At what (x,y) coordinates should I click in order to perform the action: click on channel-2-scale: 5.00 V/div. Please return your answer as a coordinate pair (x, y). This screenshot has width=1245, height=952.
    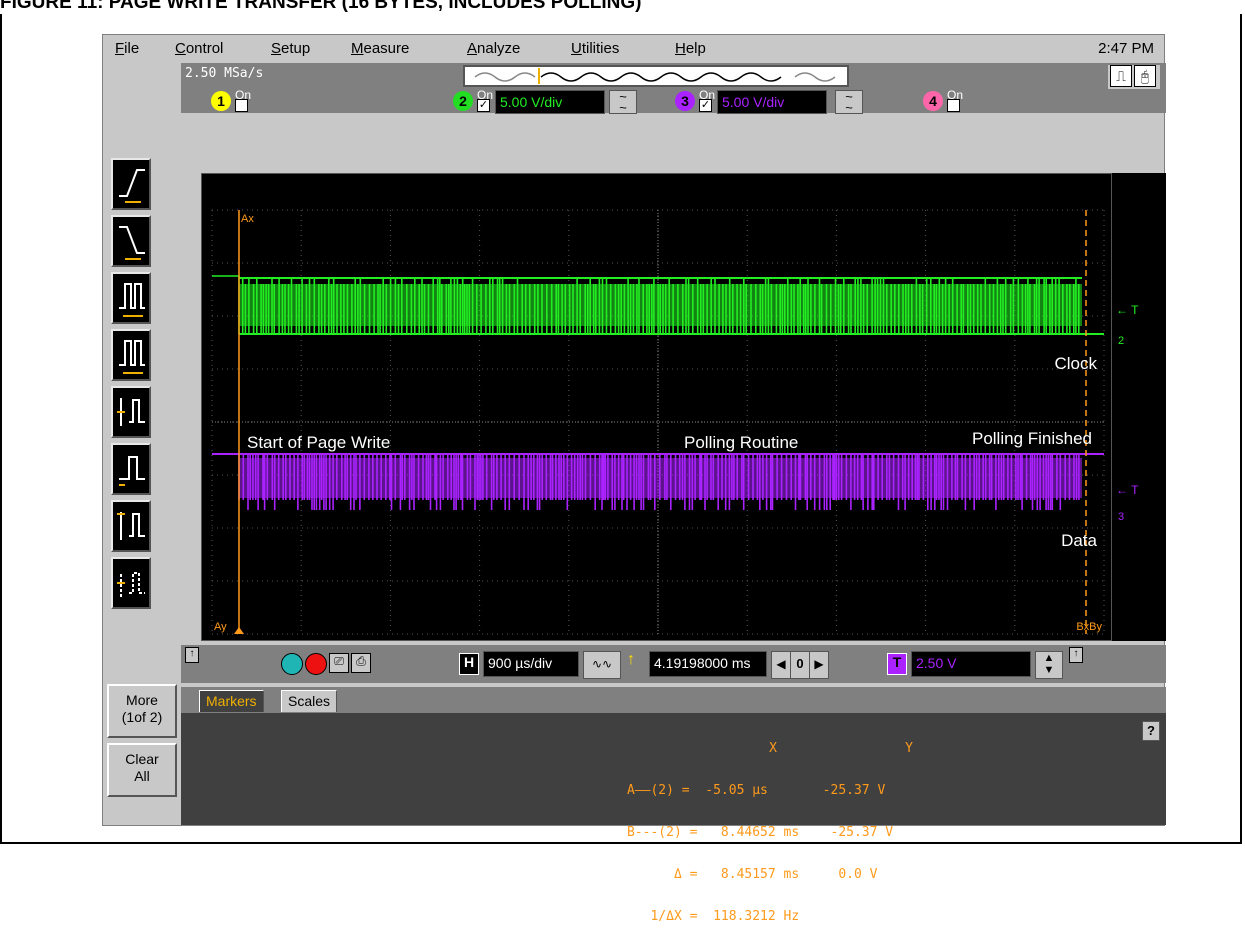
    Looking at the image, I should click on (550, 102).